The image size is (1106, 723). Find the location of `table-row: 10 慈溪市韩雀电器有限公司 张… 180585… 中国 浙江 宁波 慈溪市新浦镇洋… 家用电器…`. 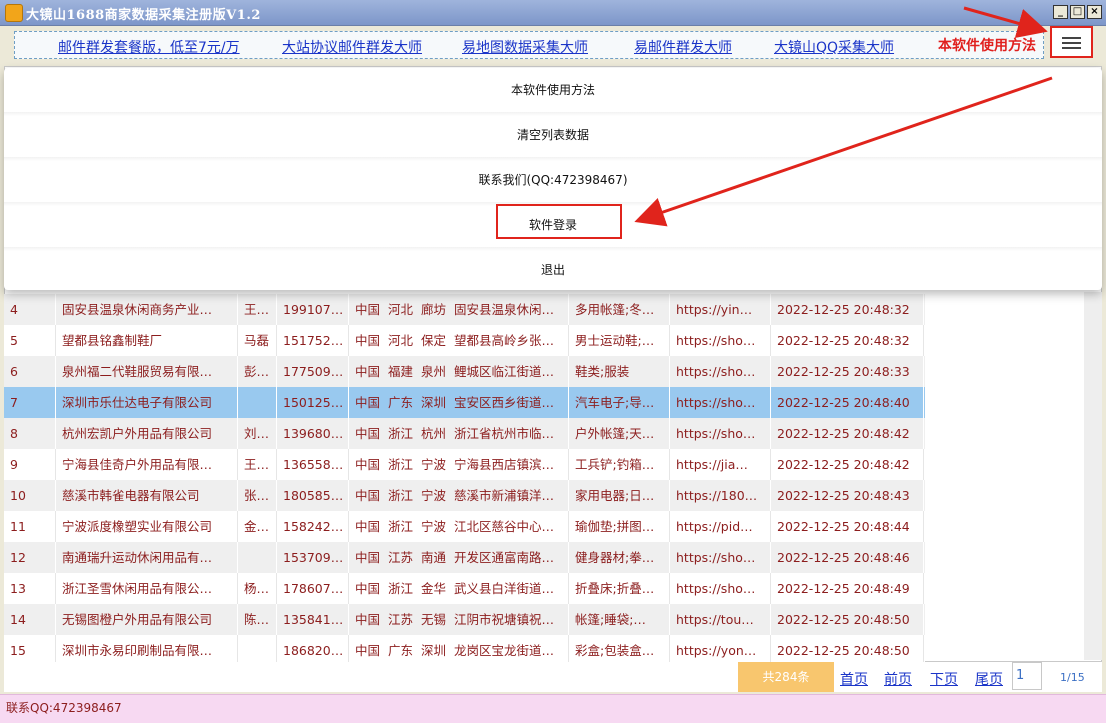

table-row: 10 慈溪市韩雀电器有限公司 张… 180585… 中国 浙江 宁波 慈溪市新浦镇洋… 家用电器… is located at coordinates (464, 495).